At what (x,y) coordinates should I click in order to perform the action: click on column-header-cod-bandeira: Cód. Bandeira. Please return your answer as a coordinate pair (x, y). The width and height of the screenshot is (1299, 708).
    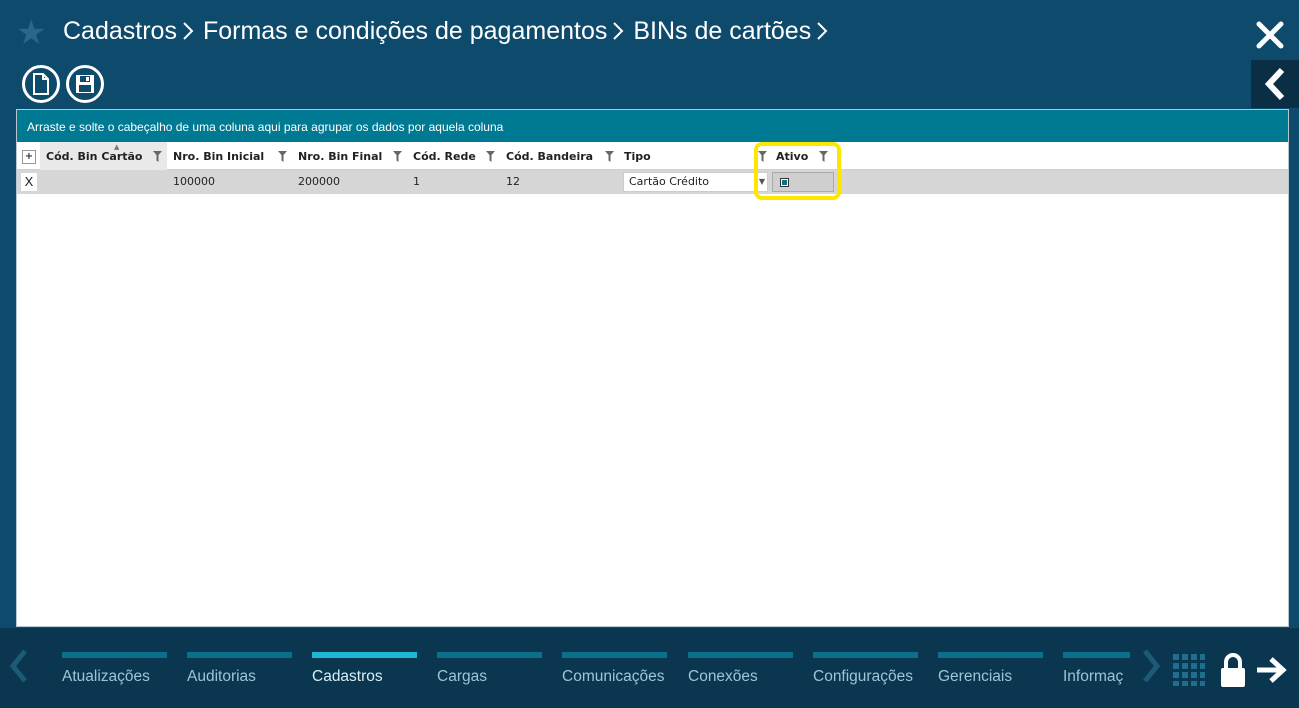
    Looking at the image, I should click on (559, 156).